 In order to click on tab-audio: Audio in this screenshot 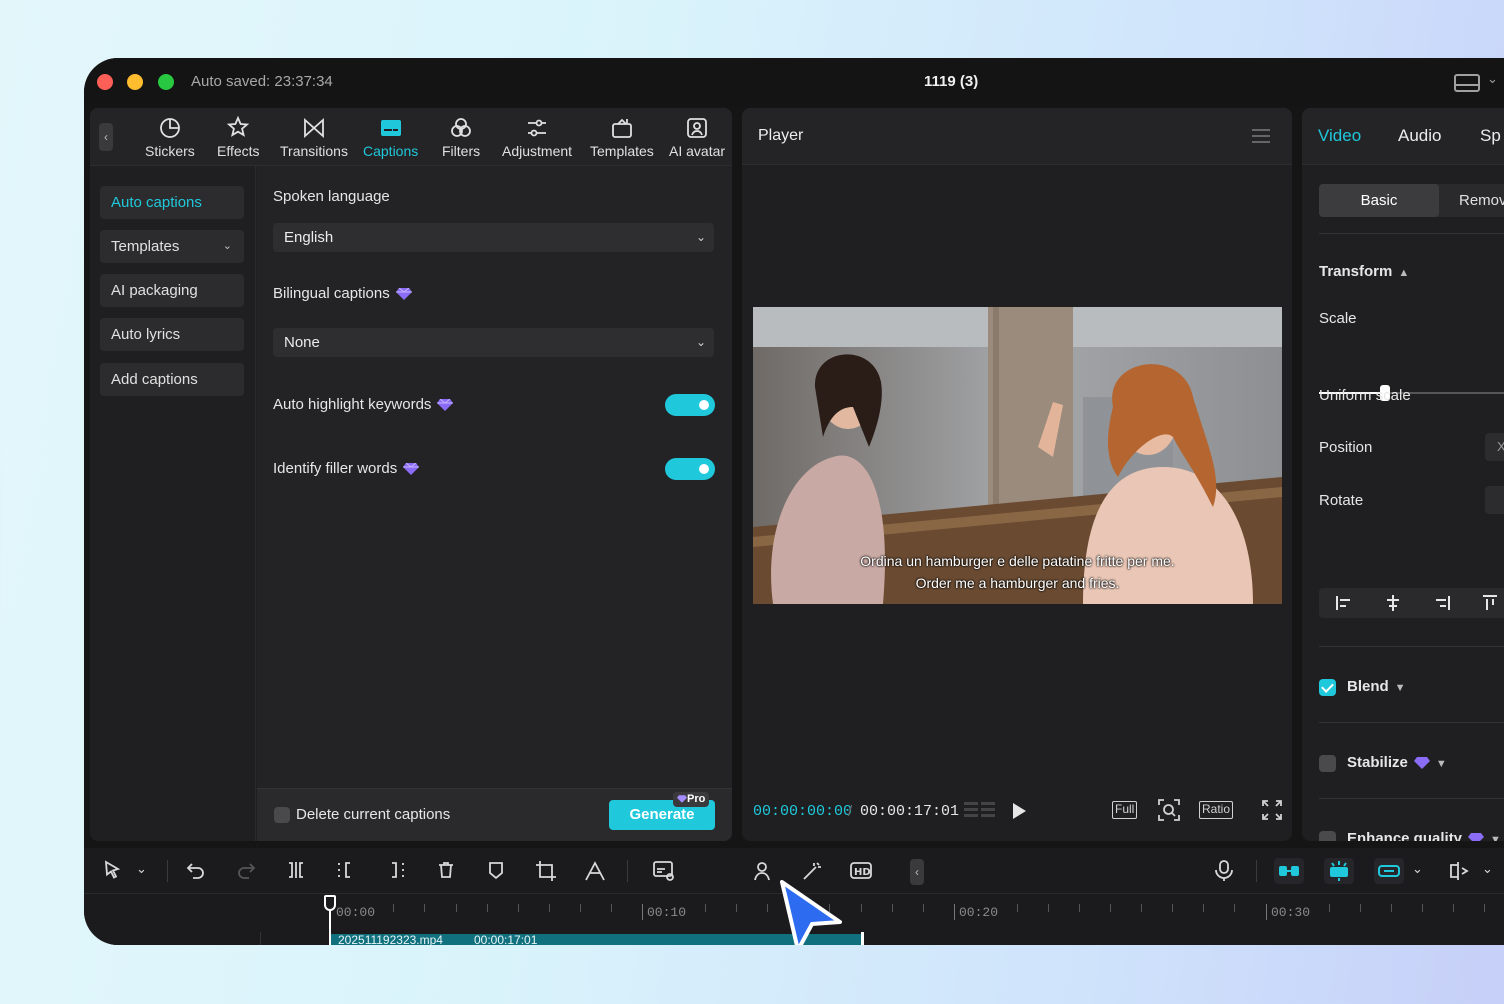, I will do `click(1419, 136)`.